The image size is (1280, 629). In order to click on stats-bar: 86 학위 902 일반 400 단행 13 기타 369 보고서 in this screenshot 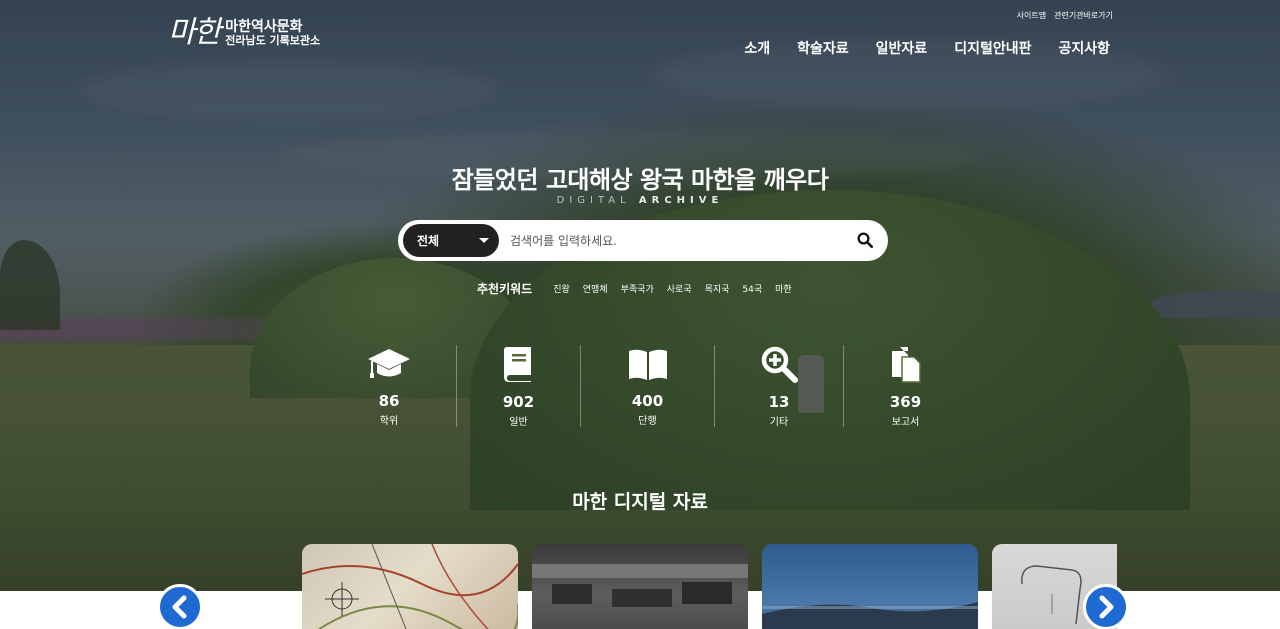, I will do `click(644, 386)`.